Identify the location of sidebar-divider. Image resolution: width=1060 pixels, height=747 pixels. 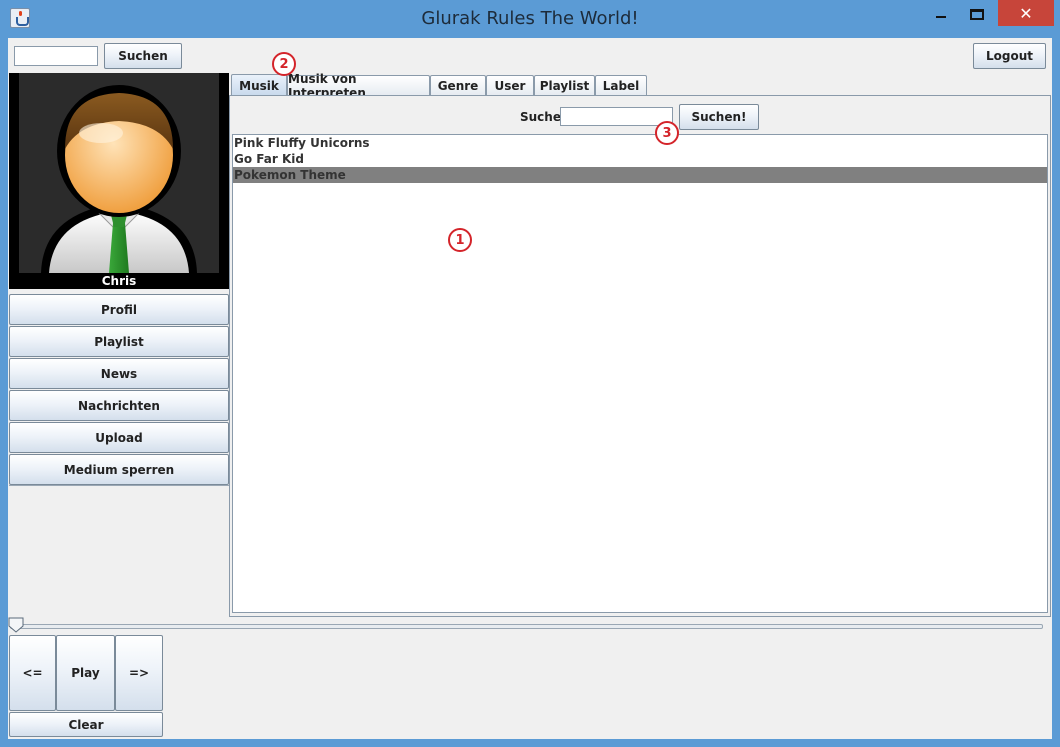
(119, 485).